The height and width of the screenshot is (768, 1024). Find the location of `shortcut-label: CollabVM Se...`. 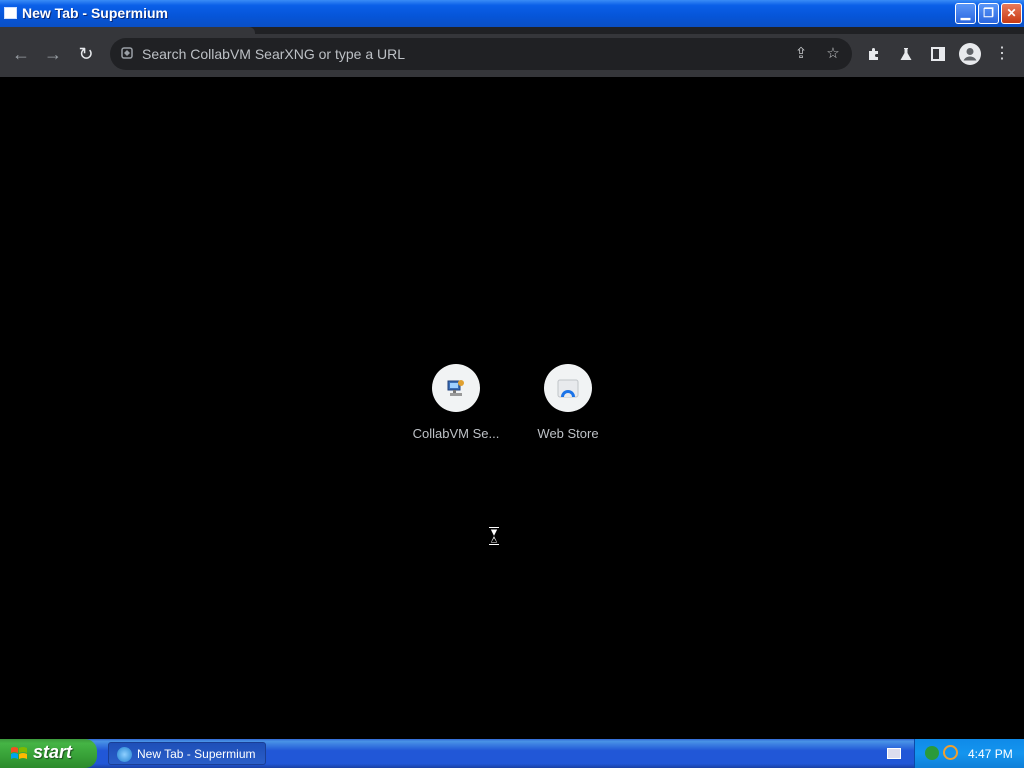

shortcut-label: CollabVM Se... is located at coordinates (456, 433).